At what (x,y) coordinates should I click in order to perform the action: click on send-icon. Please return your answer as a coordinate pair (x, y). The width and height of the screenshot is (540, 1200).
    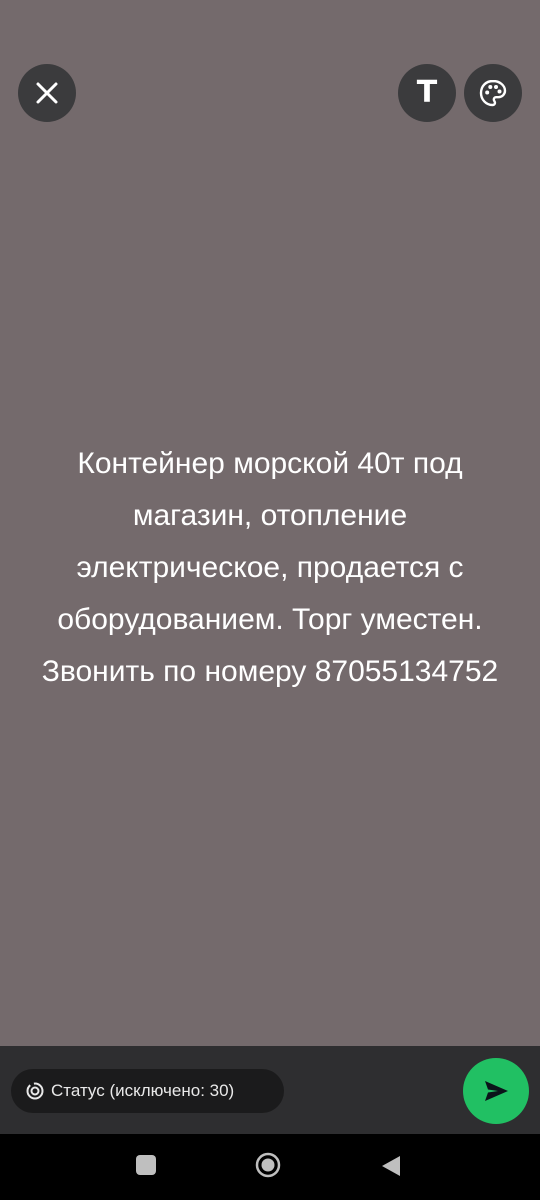
    Looking at the image, I should click on (496, 1091).